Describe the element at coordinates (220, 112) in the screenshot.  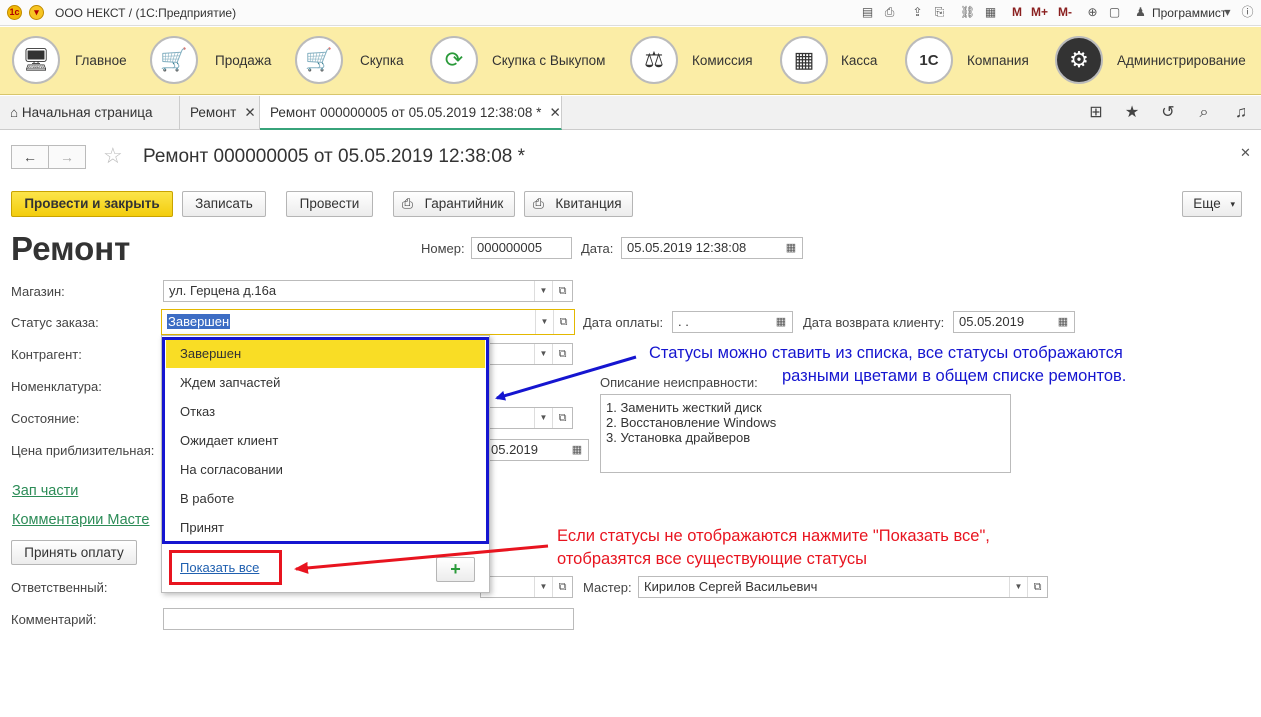
I see `tab-repair: Ремонт ✕` at that location.